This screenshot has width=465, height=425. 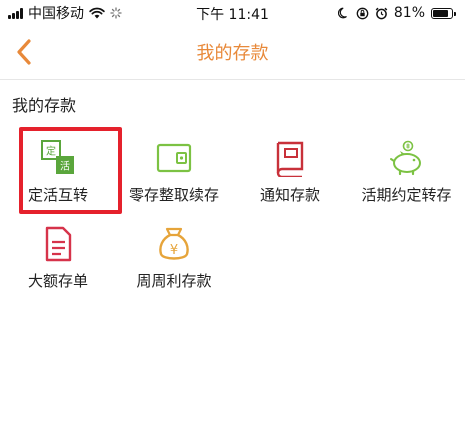 What do you see at coordinates (406, 195) in the screenshot?
I see `product-label: 活期约定转存` at bounding box center [406, 195].